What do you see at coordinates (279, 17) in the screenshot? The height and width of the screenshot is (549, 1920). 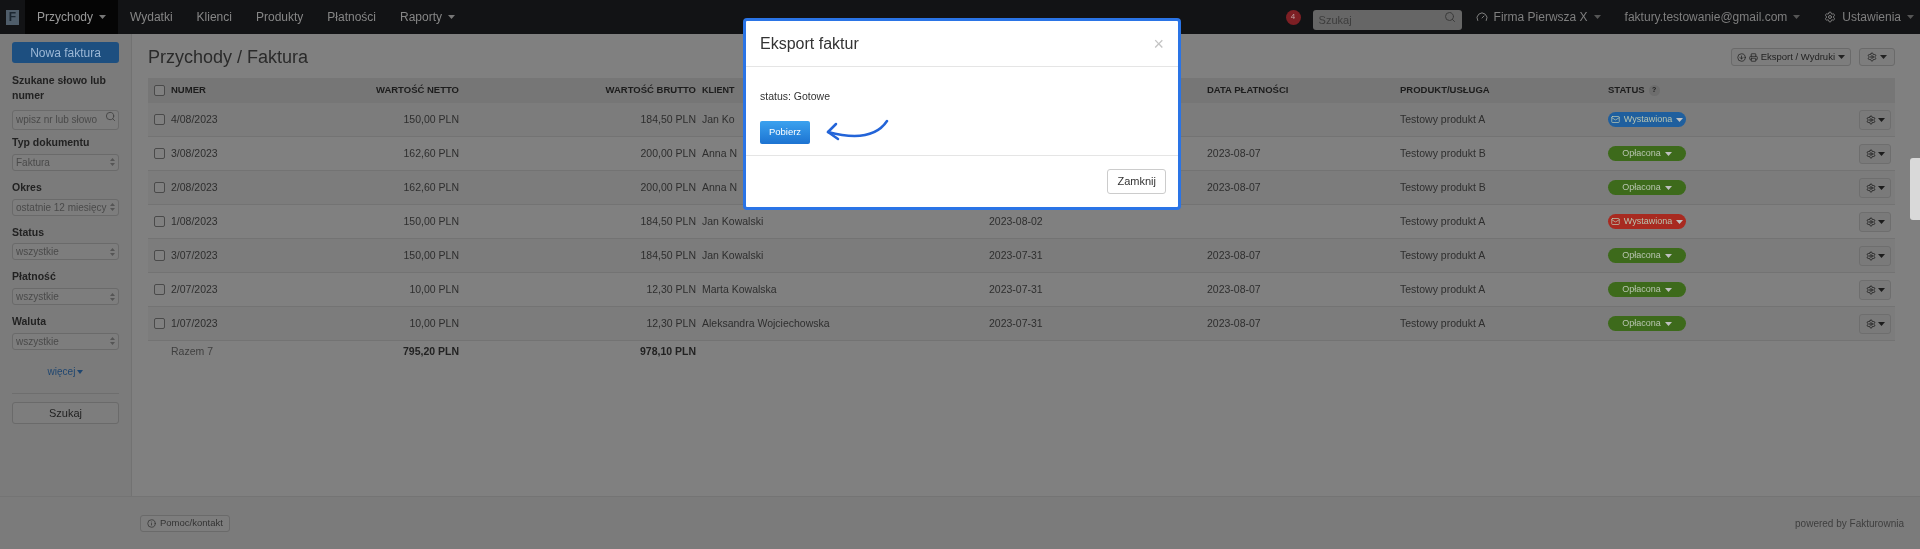 I see `nav-tab: Produkty` at bounding box center [279, 17].